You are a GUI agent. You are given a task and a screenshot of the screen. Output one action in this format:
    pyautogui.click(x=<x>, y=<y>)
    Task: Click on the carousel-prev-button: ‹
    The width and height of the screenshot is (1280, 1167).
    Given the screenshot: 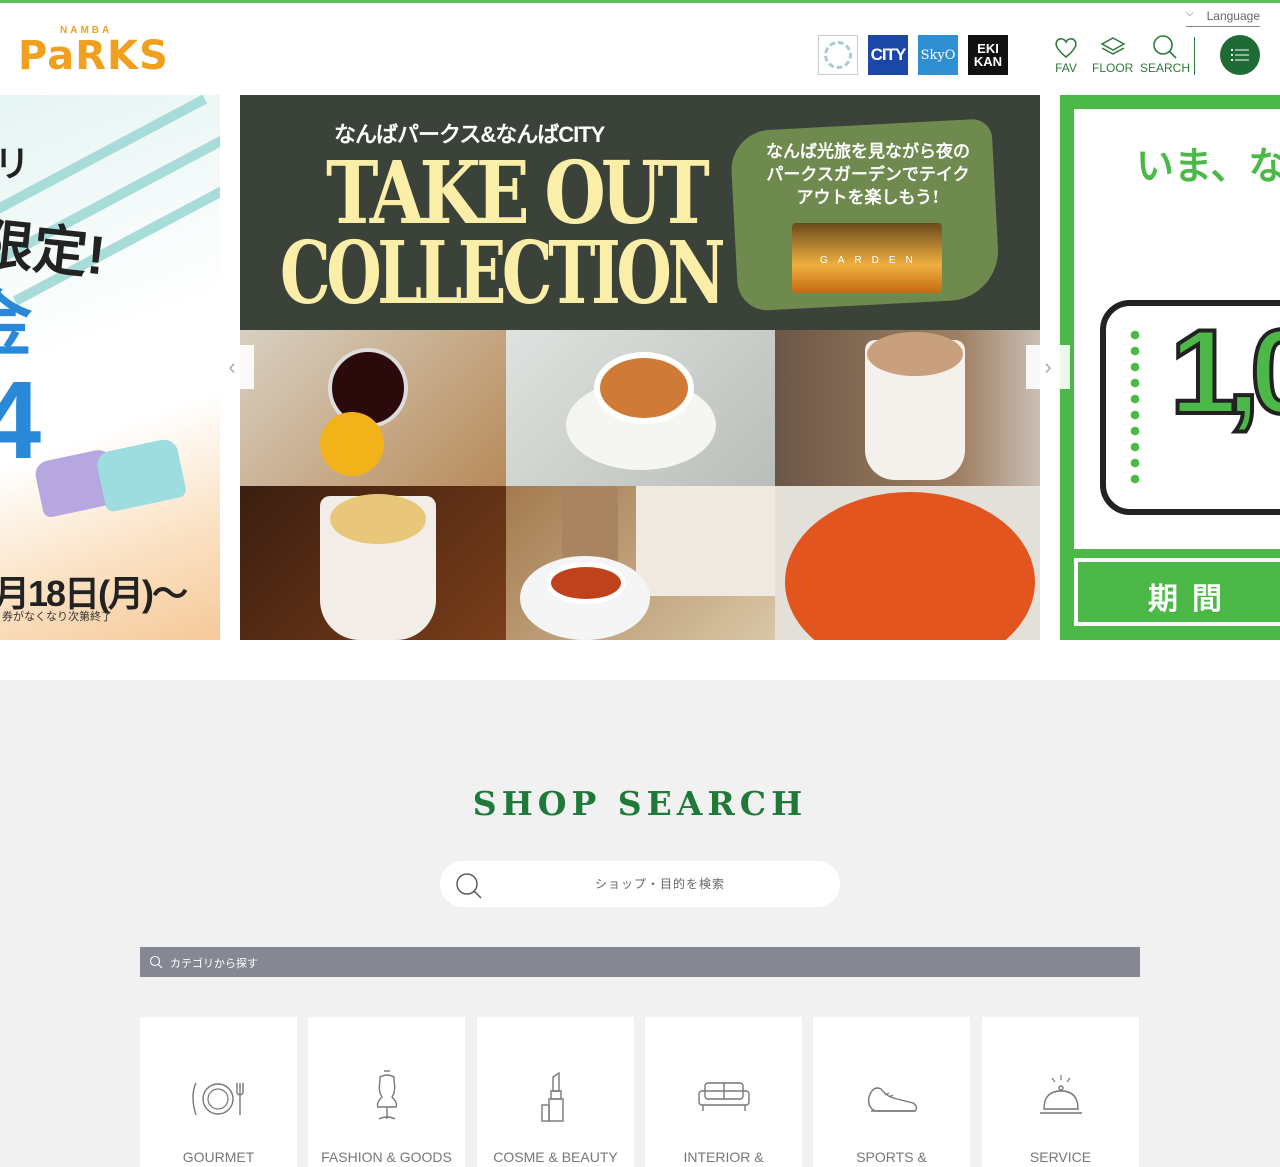 What is the action you would take?
    pyautogui.click(x=232, y=367)
    